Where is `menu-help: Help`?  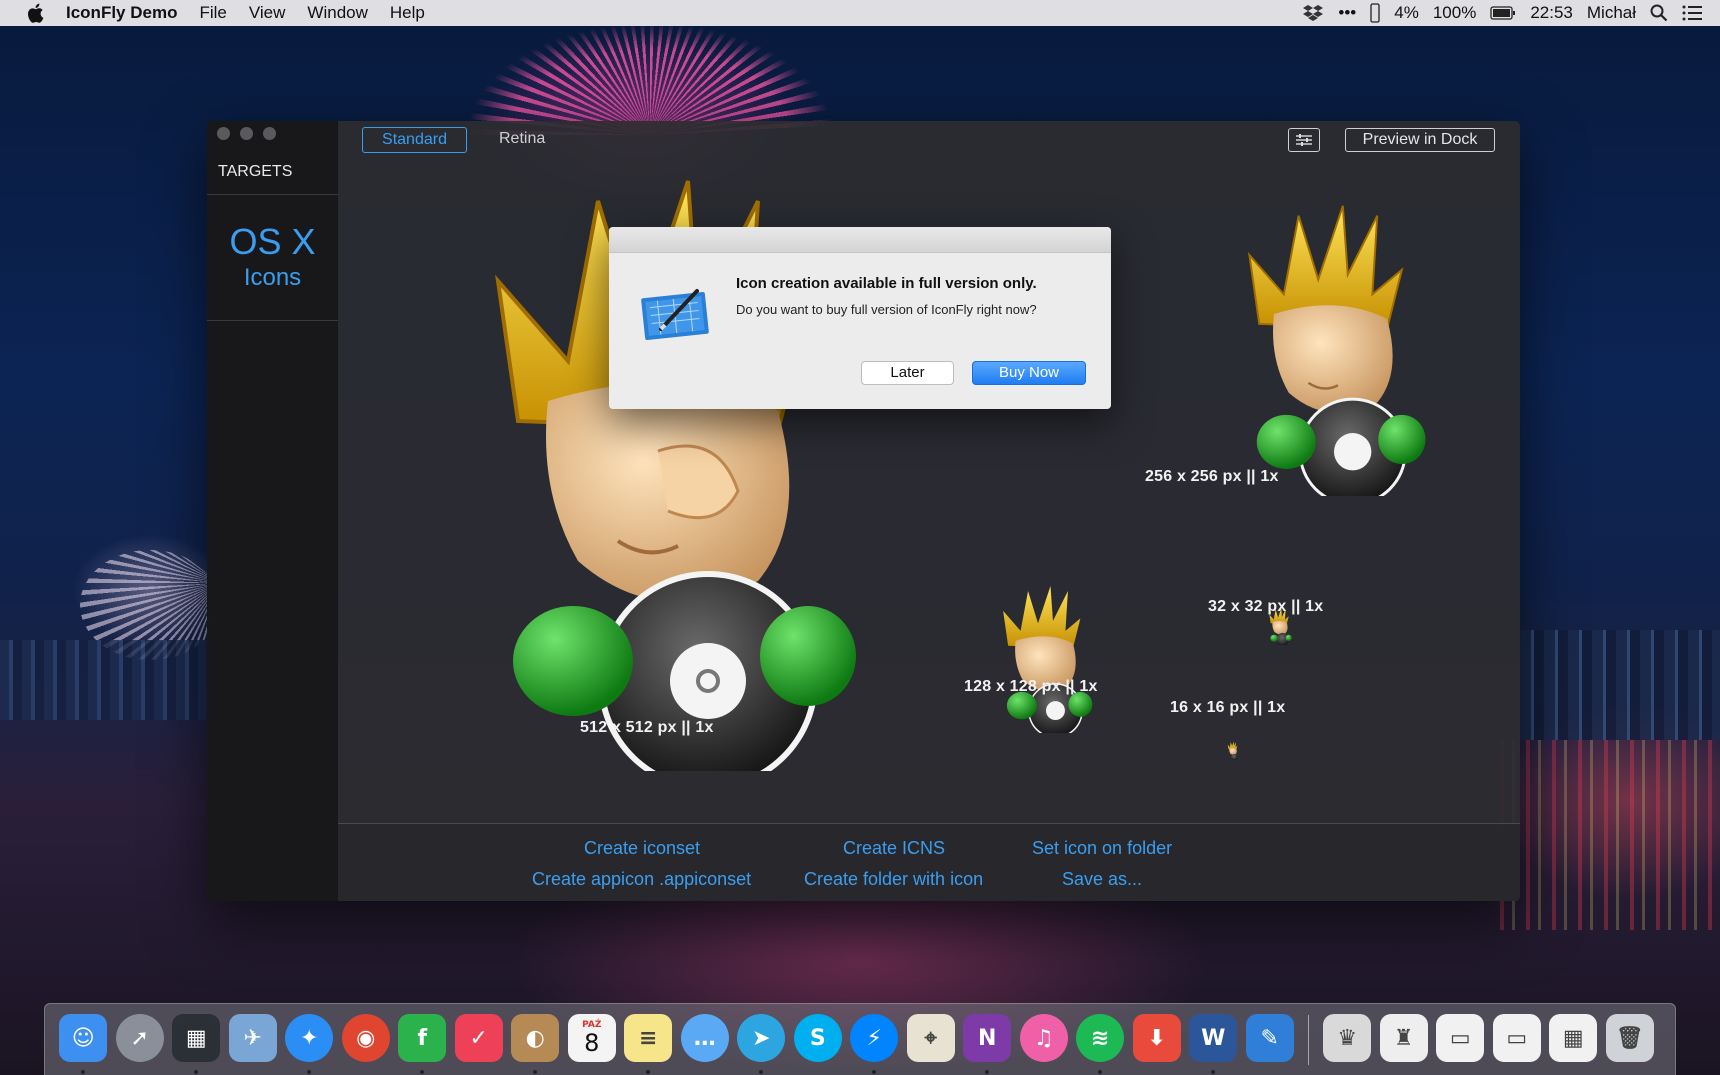
menu-help: Help is located at coordinates (407, 13).